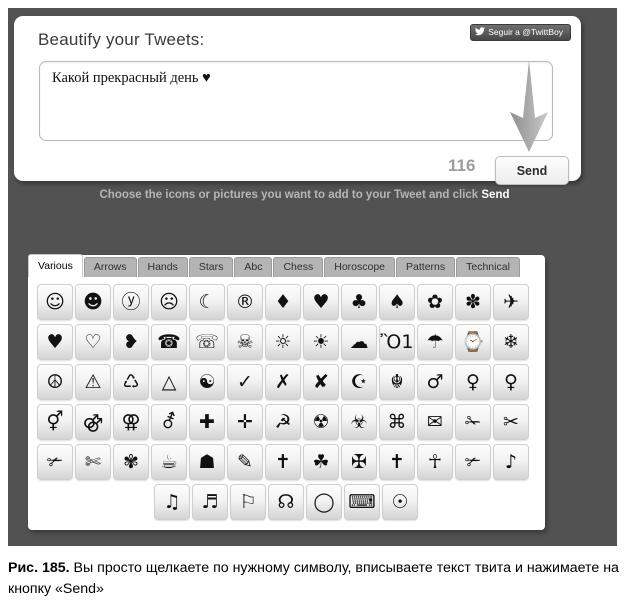 The height and width of the screenshot is (604, 625). I want to click on black-smiling-face-icon: ☻, so click(93, 302).